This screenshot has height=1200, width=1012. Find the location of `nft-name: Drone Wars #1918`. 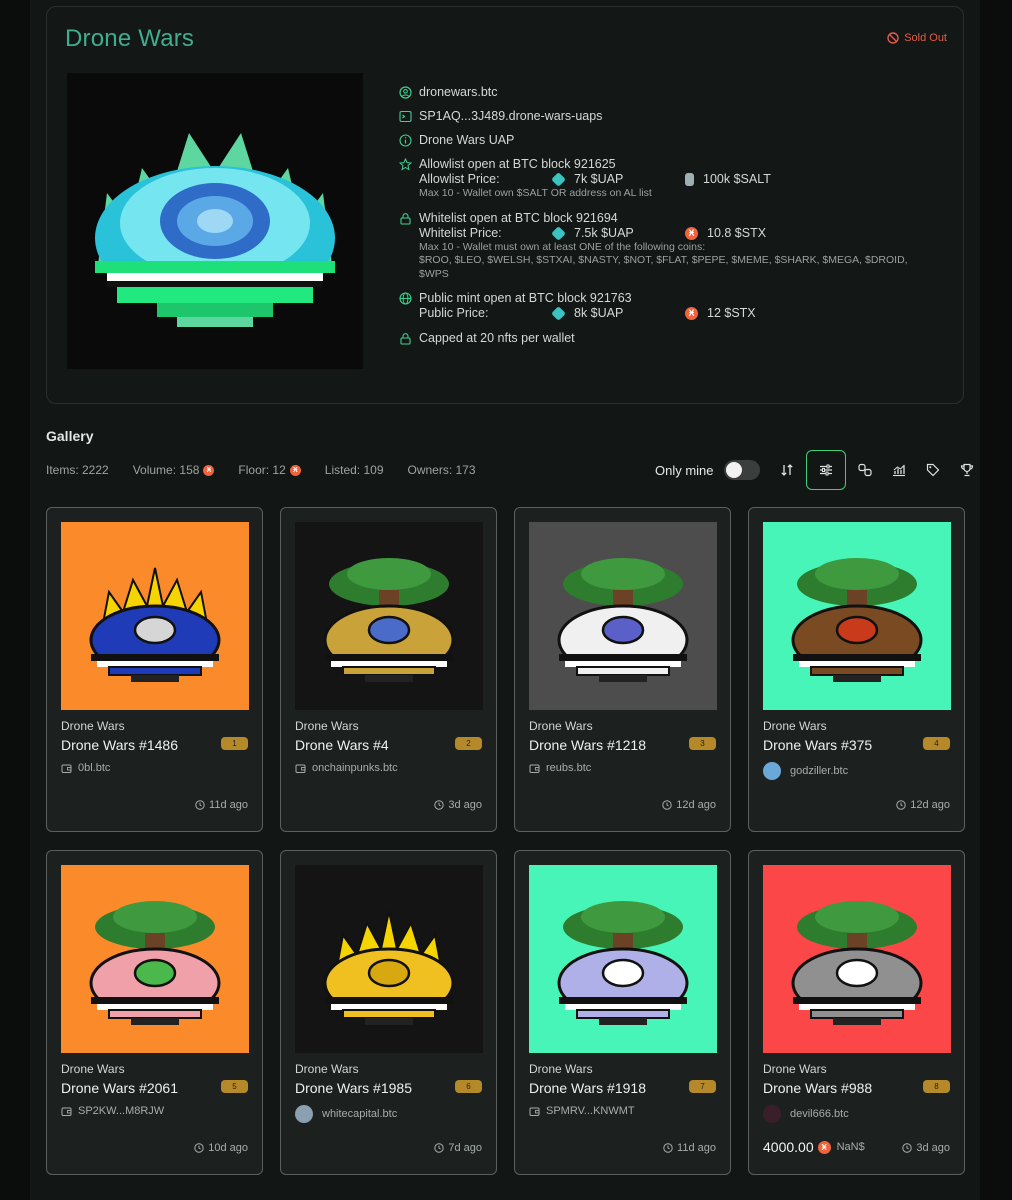

nft-name: Drone Wars #1918 is located at coordinates (587, 1088).